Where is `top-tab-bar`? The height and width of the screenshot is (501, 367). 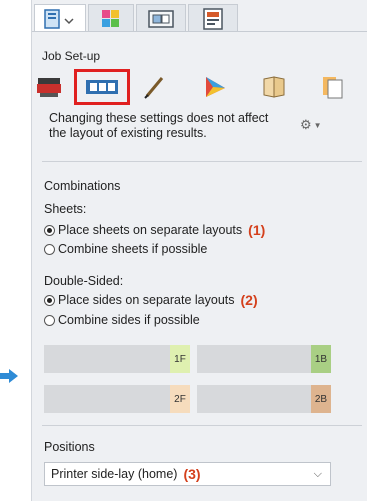
top-tab-bar is located at coordinates (199, 17).